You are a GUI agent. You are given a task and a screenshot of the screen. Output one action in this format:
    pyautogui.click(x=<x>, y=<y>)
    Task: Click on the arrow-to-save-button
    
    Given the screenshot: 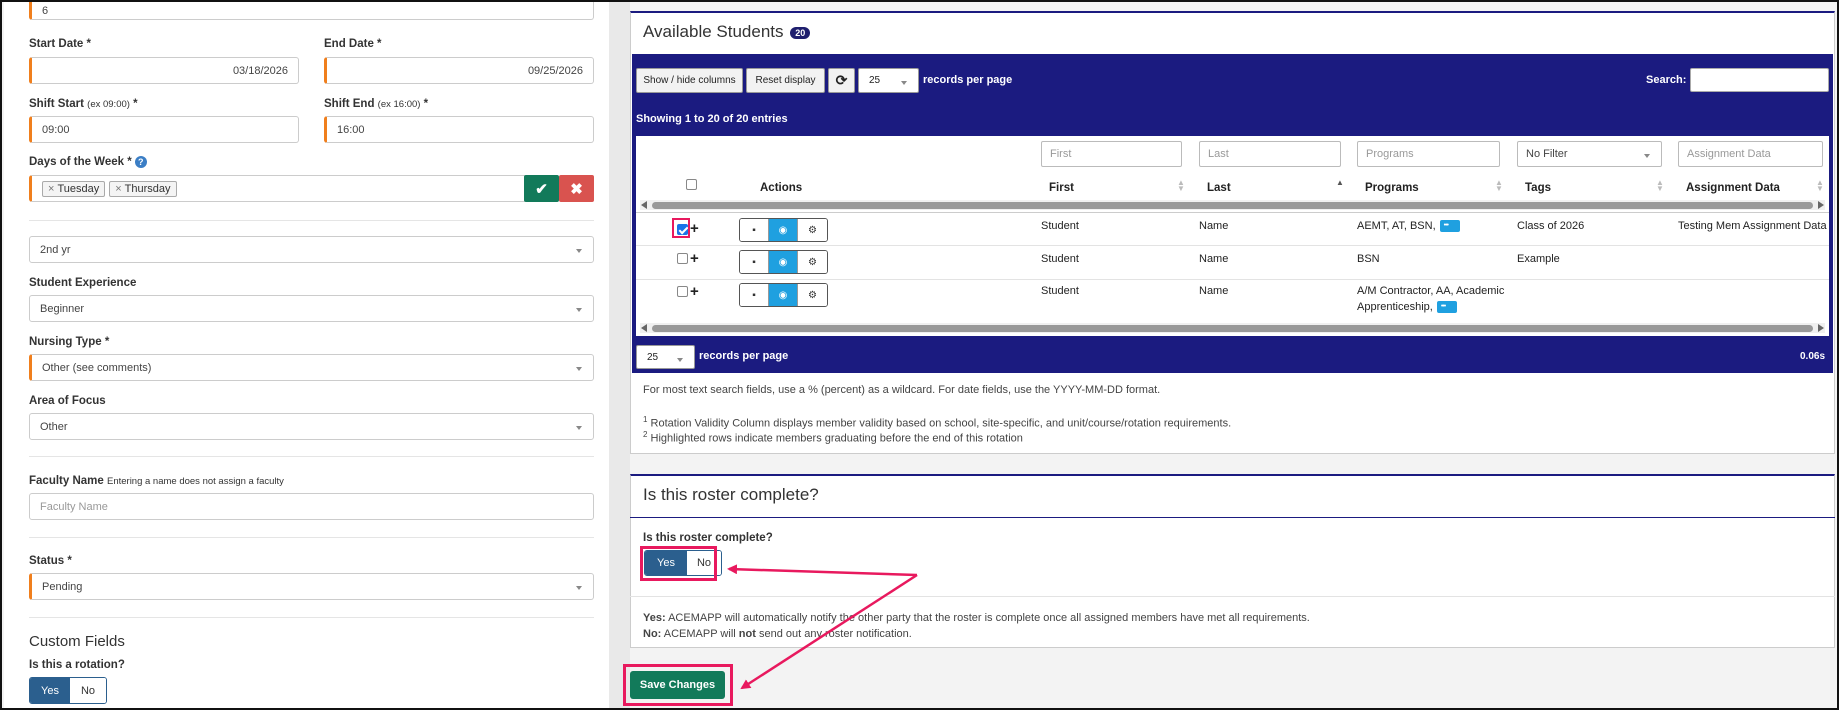 What is the action you would take?
    pyautogui.click(x=829, y=631)
    